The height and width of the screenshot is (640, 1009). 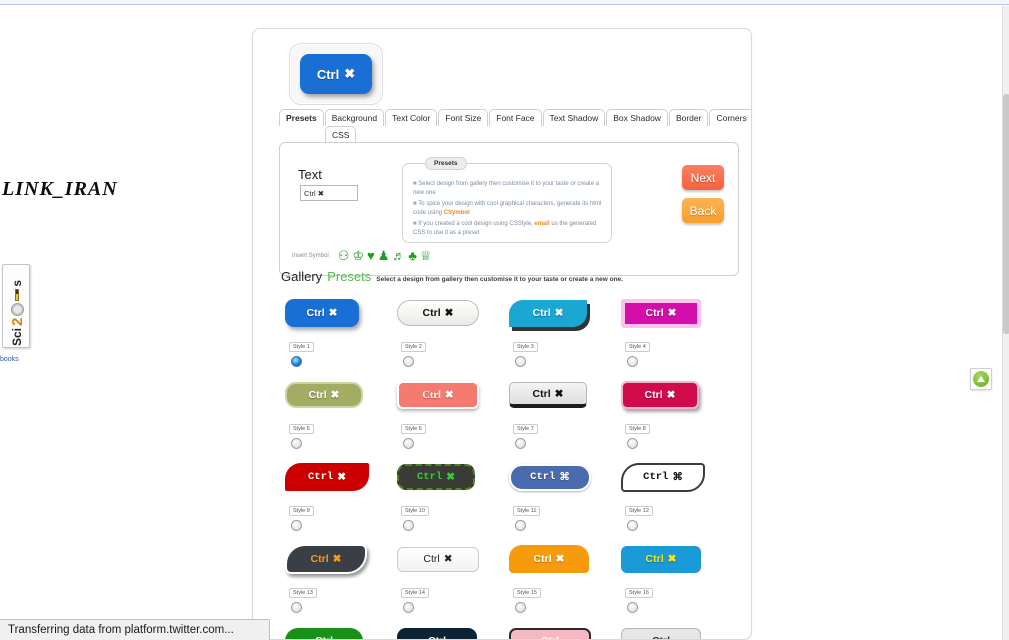 I want to click on tab-font-size: Font Size, so click(x=463, y=117).